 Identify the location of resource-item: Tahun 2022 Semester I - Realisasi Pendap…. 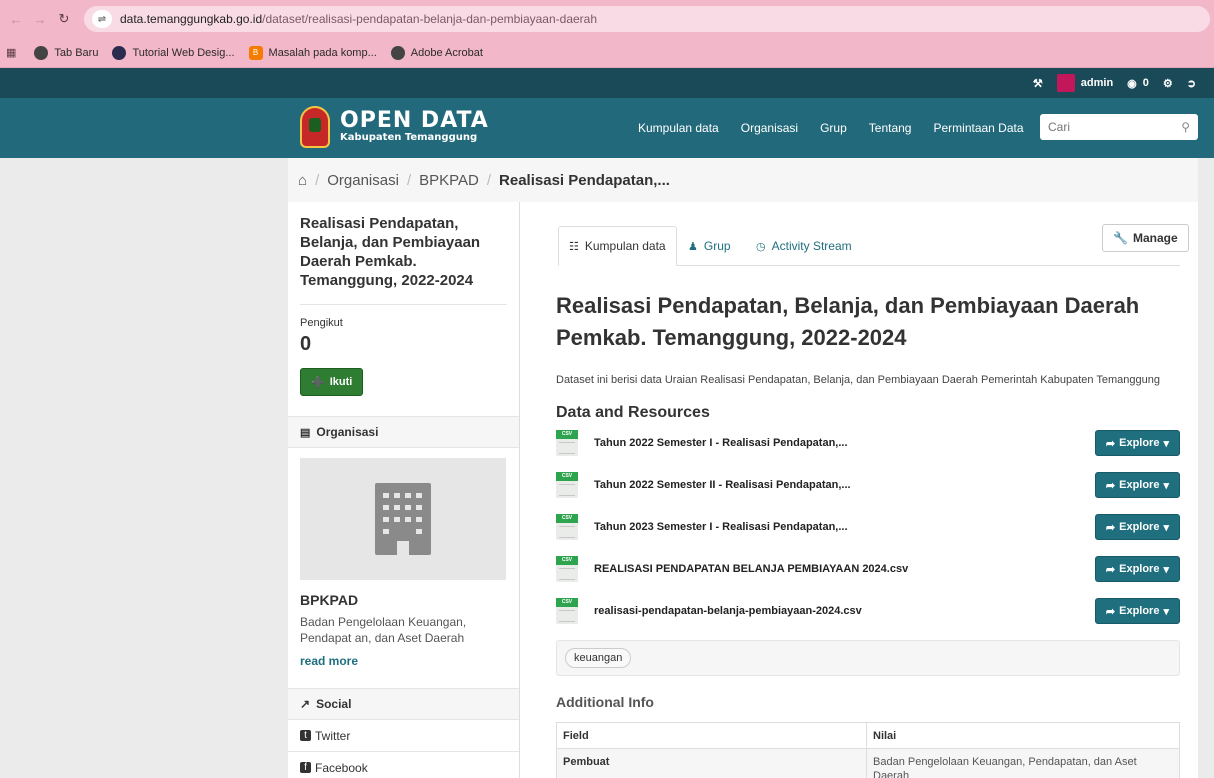
(868, 443).